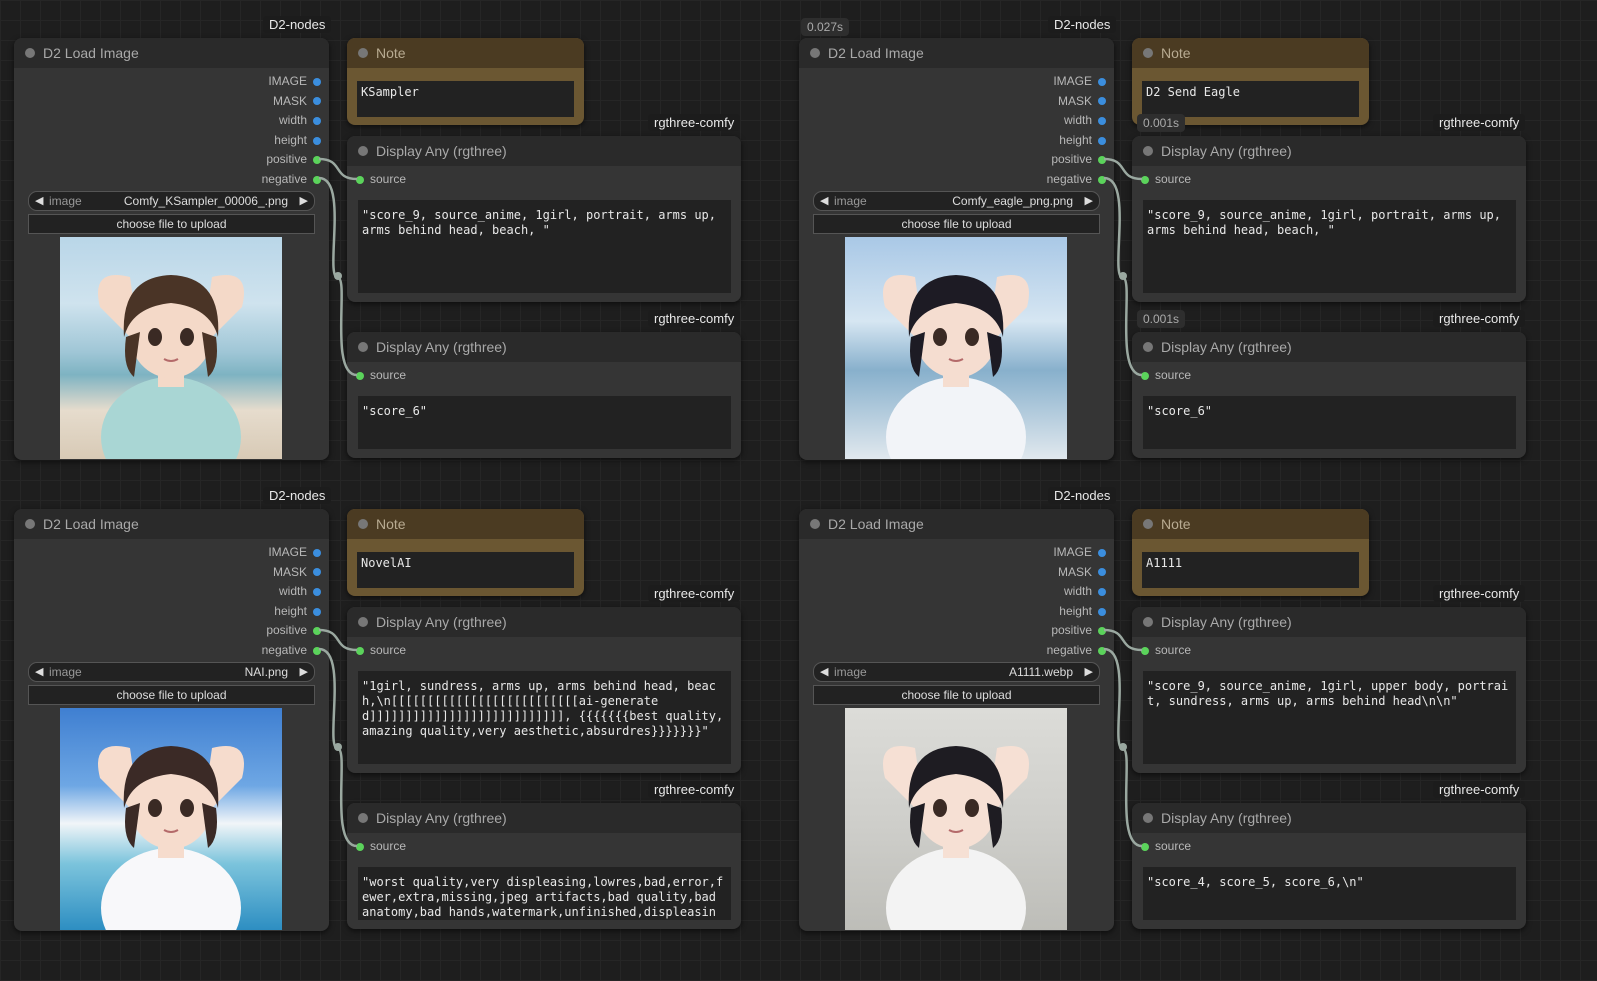  I want to click on output-slot-negative: negative, so click(1076, 650).